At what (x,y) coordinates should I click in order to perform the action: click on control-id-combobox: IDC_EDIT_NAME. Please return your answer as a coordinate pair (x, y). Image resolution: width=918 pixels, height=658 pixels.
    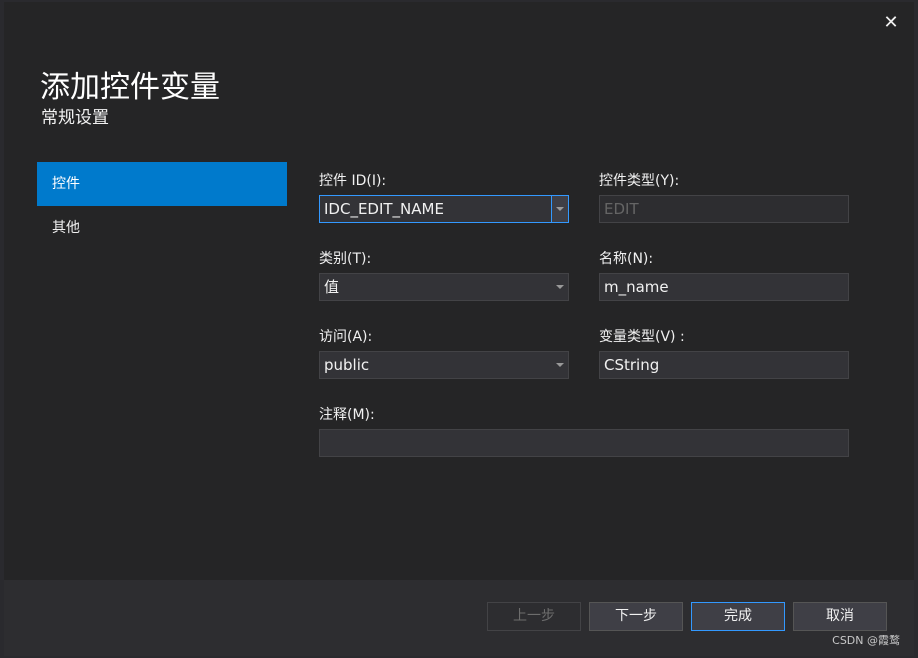
    Looking at the image, I should click on (444, 209).